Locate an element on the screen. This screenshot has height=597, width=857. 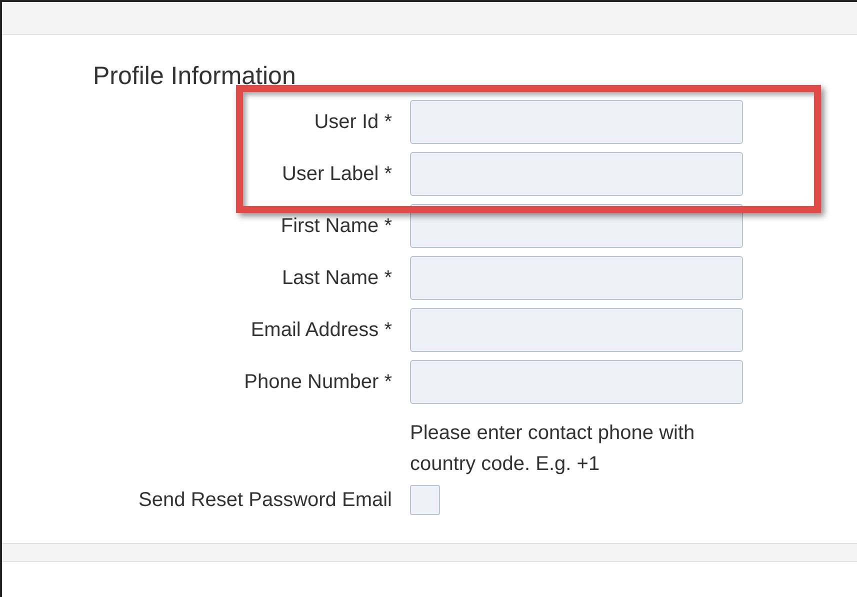
help-text: Please enter contact phone with country code. E.g. +1 is located at coordinates (553, 449).